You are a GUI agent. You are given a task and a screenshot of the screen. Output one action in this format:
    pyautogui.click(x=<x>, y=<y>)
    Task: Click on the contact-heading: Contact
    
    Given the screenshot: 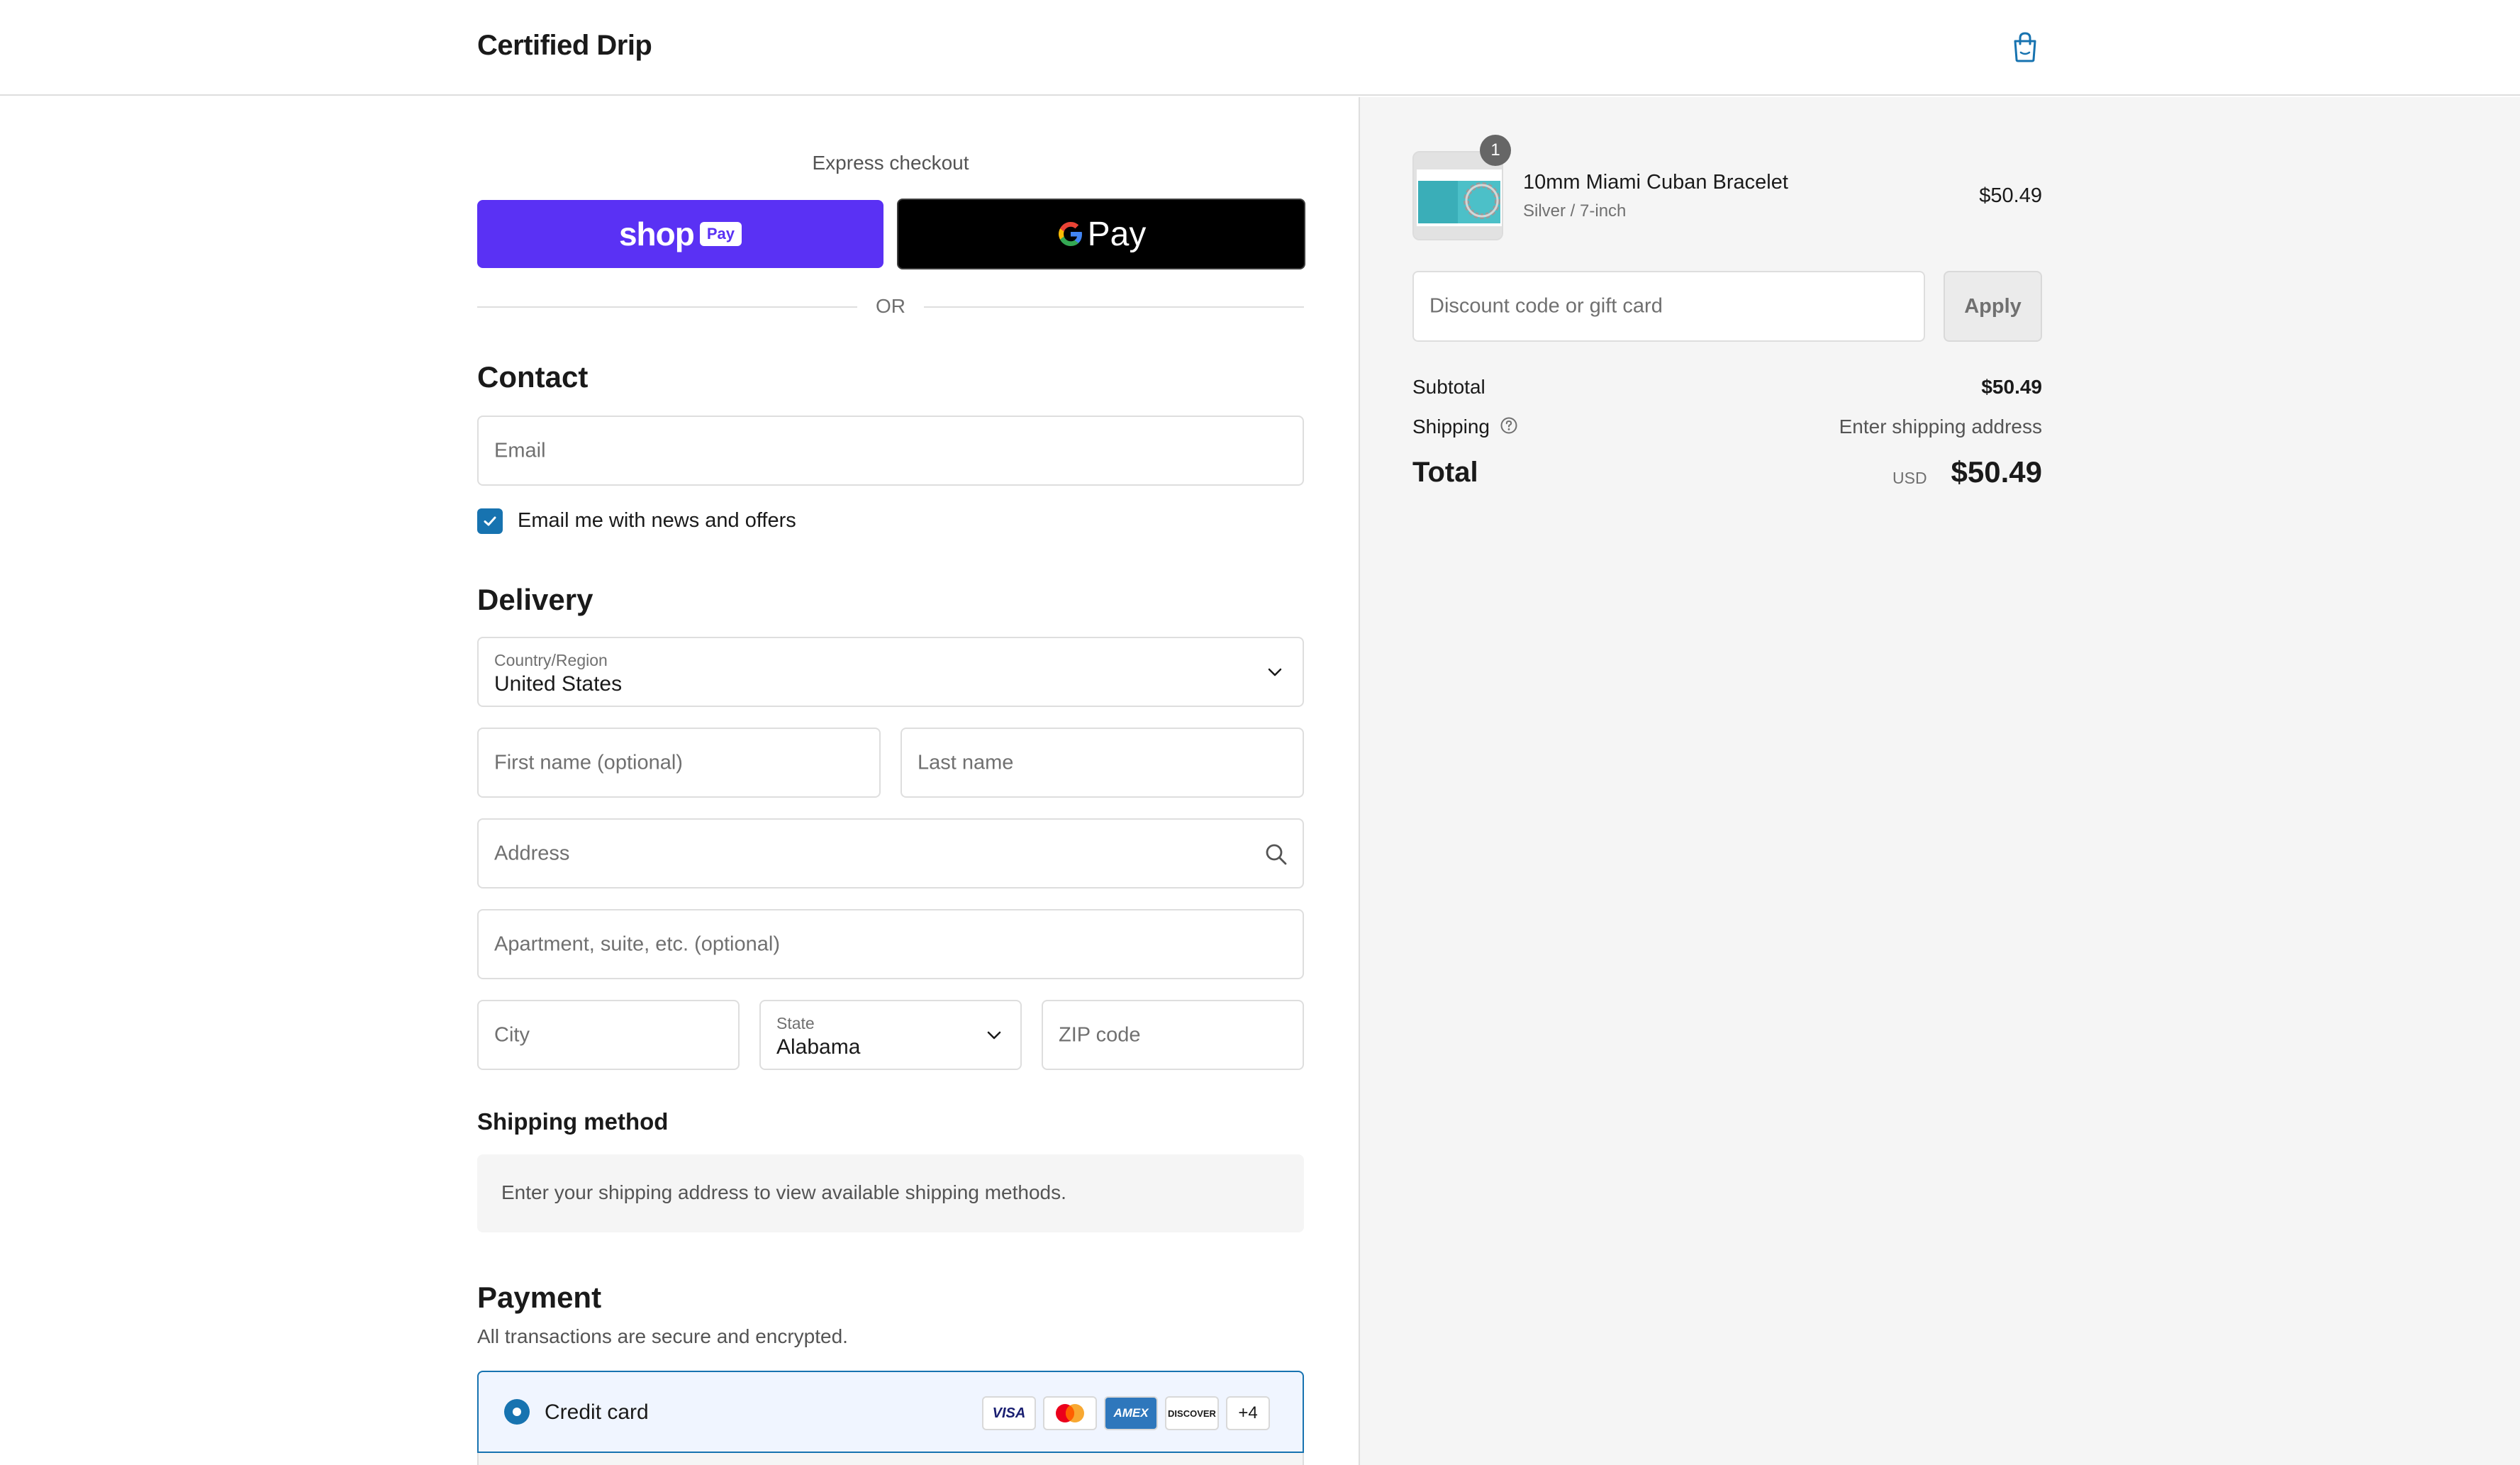 What is the action you would take?
    pyautogui.click(x=533, y=377)
    